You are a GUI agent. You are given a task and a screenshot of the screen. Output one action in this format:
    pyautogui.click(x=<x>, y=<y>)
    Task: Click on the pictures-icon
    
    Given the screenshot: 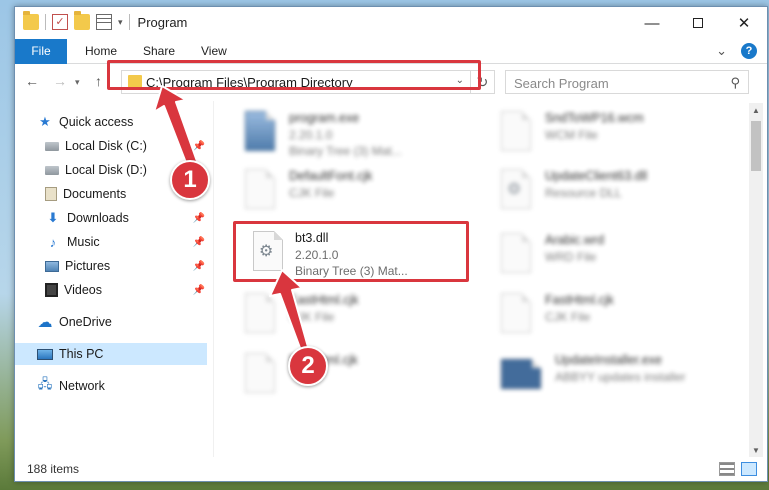 What is the action you would take?
    pyautogui.click(x=52, y=266)
    